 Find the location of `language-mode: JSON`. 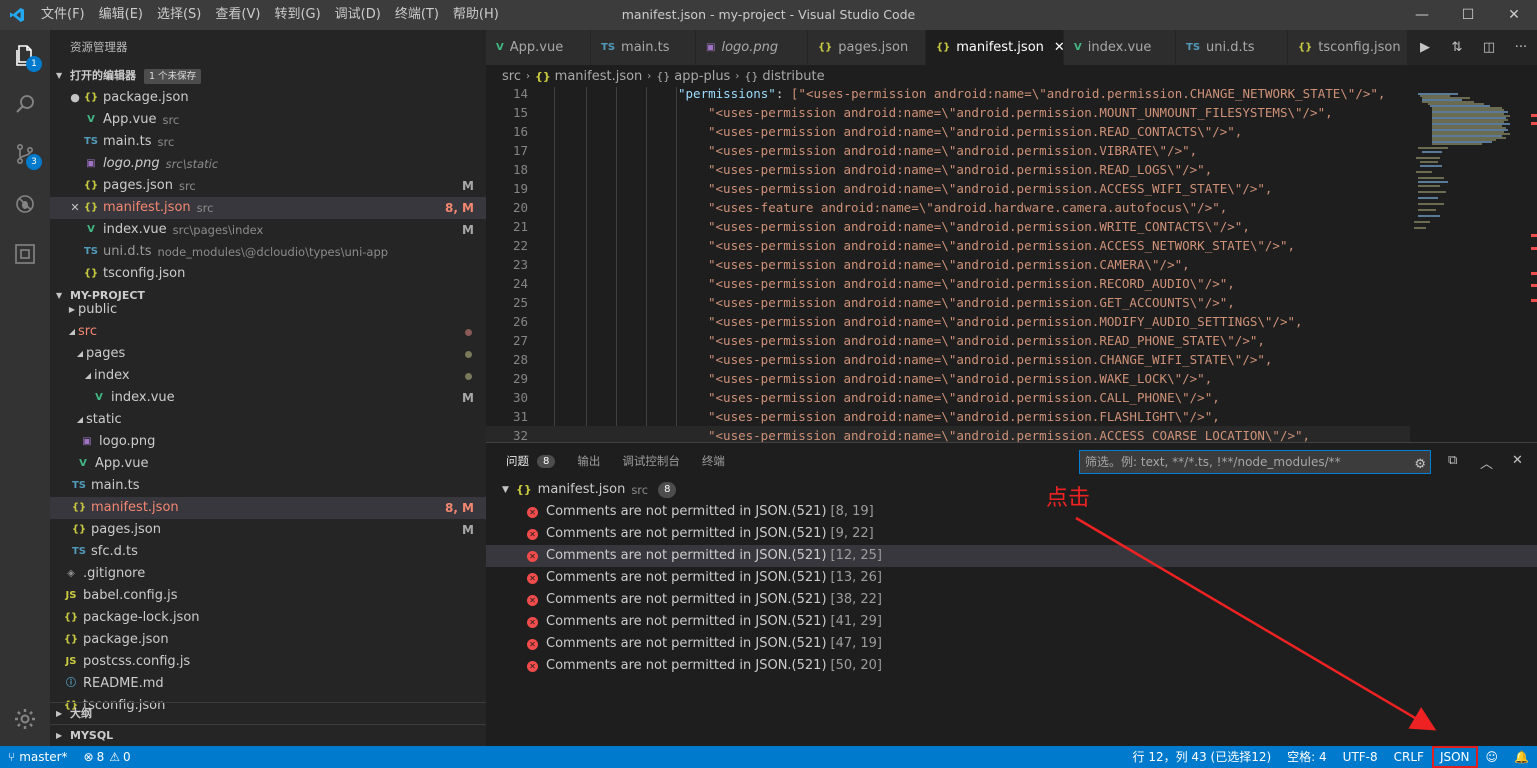

language-mode: JSON is located at coordinates (1454, 757).